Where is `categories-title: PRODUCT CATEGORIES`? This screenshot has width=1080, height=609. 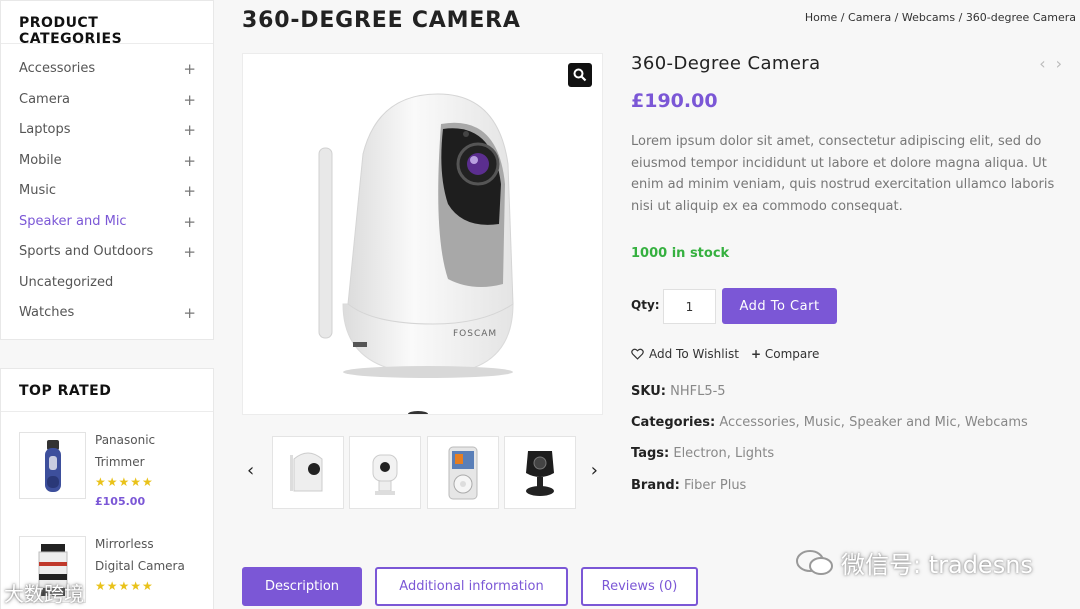 categories-title: PRODUCT CATEGORIES is located at coordinates (107, 24).